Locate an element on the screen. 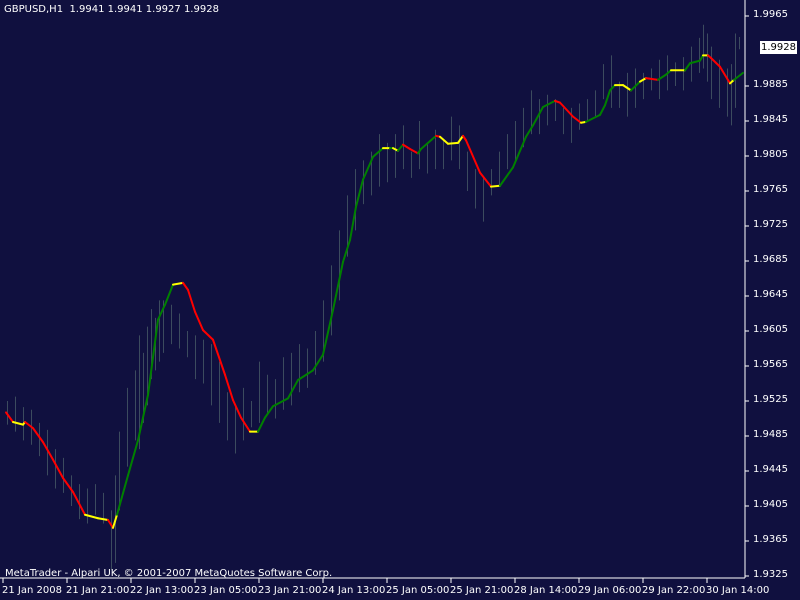 Image resolution: width=800 pixels, height=600 pixels. price-tick-label: 1.9805 is located at coordinates (770, 154).